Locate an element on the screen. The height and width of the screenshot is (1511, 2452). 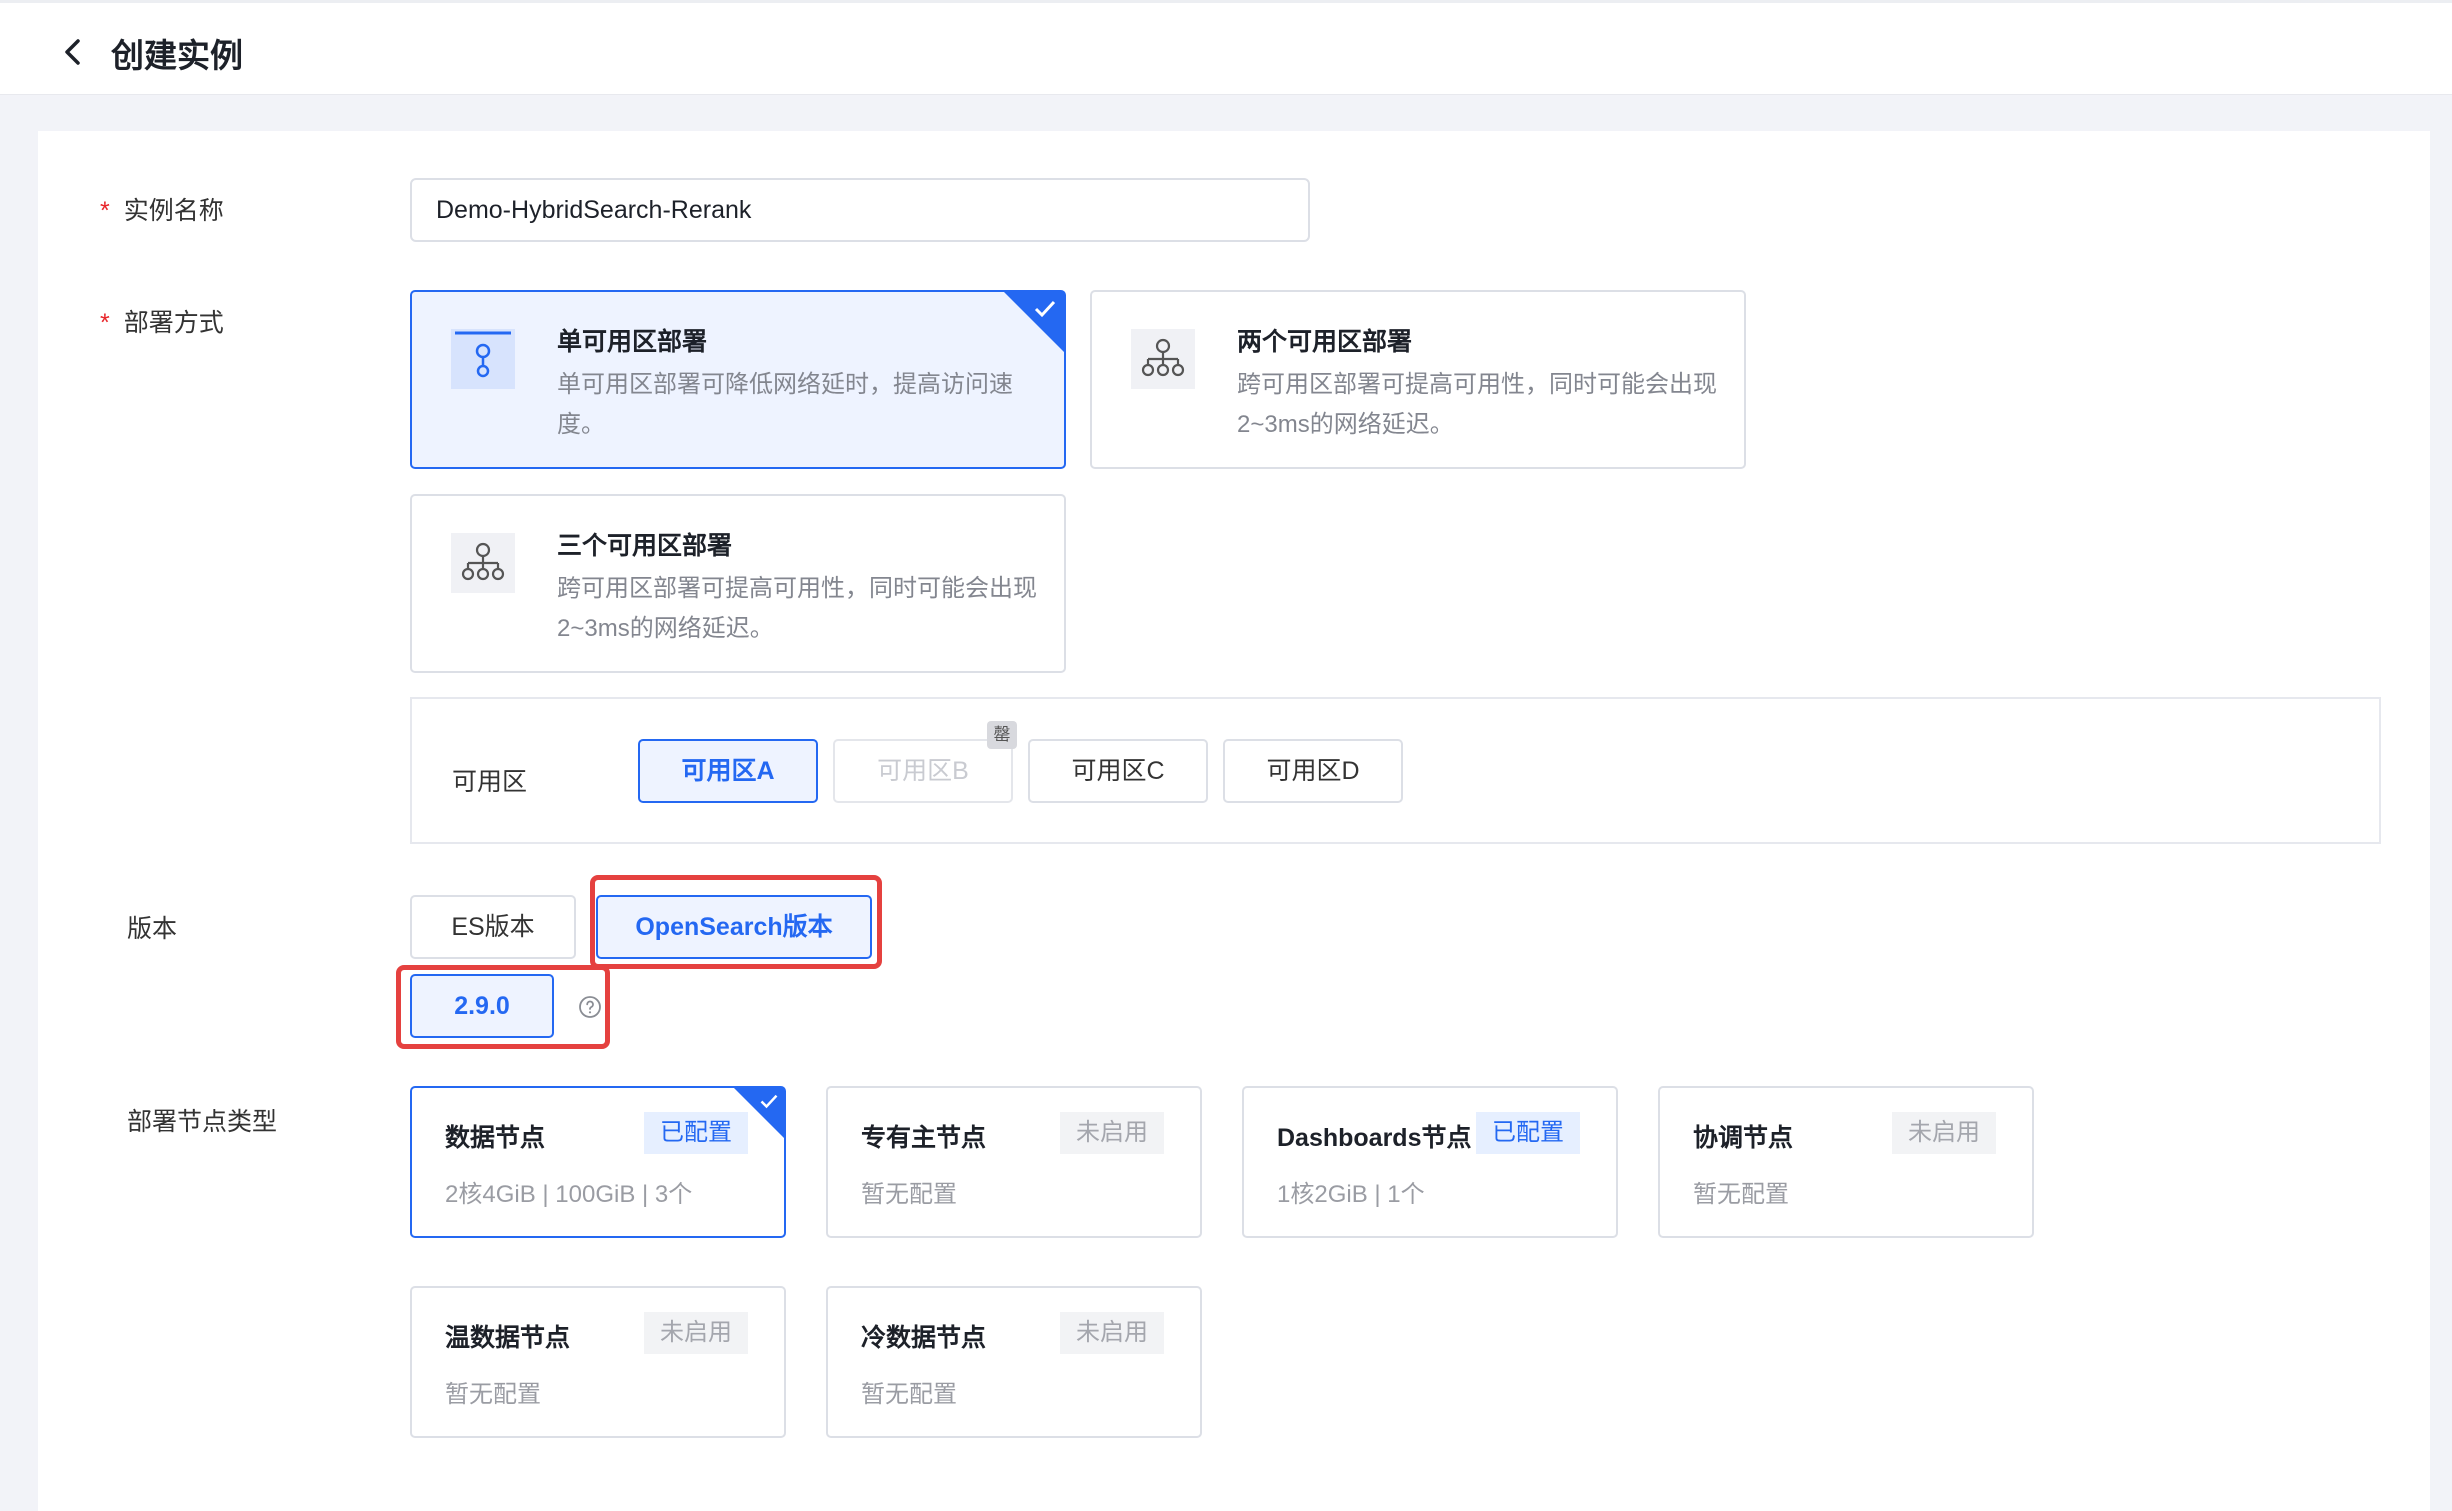
instance-name-label: * 实例名称 is located at coordinates (162, 211).